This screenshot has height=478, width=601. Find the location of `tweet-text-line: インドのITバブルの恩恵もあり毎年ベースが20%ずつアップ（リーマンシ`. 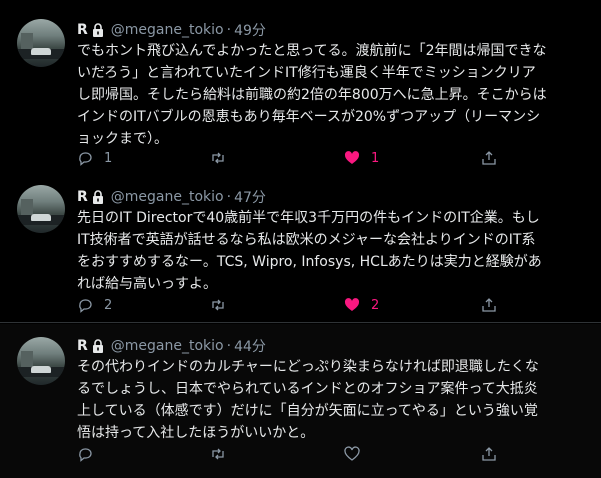

tweet-text-line: インドのITバブルの恩恵もあり毎年ベースが20%ずつアップ（リーマンシ is located at coordinates (309, 117).